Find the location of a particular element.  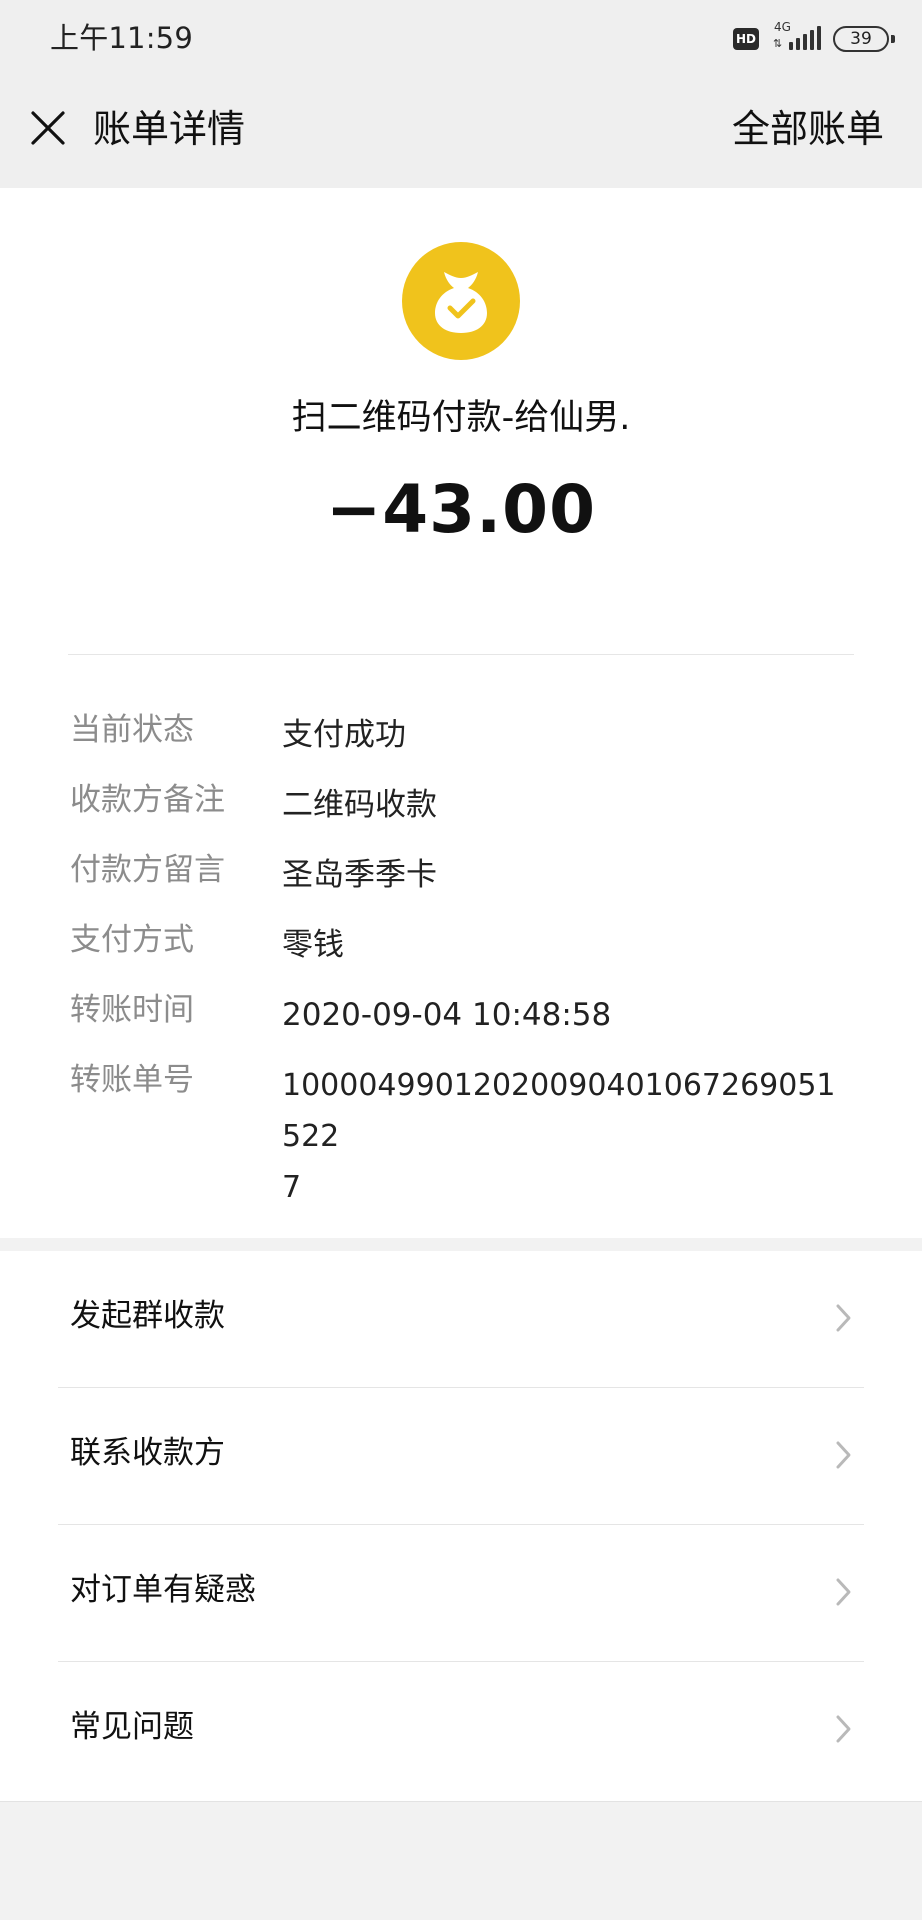

signal-bars-icon is located at coordinates (805, 38).